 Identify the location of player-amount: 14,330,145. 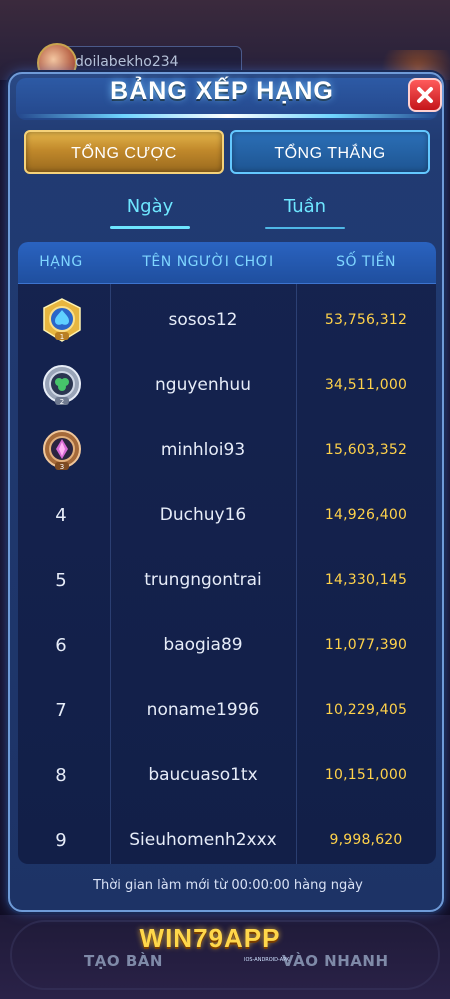
(366, 580).